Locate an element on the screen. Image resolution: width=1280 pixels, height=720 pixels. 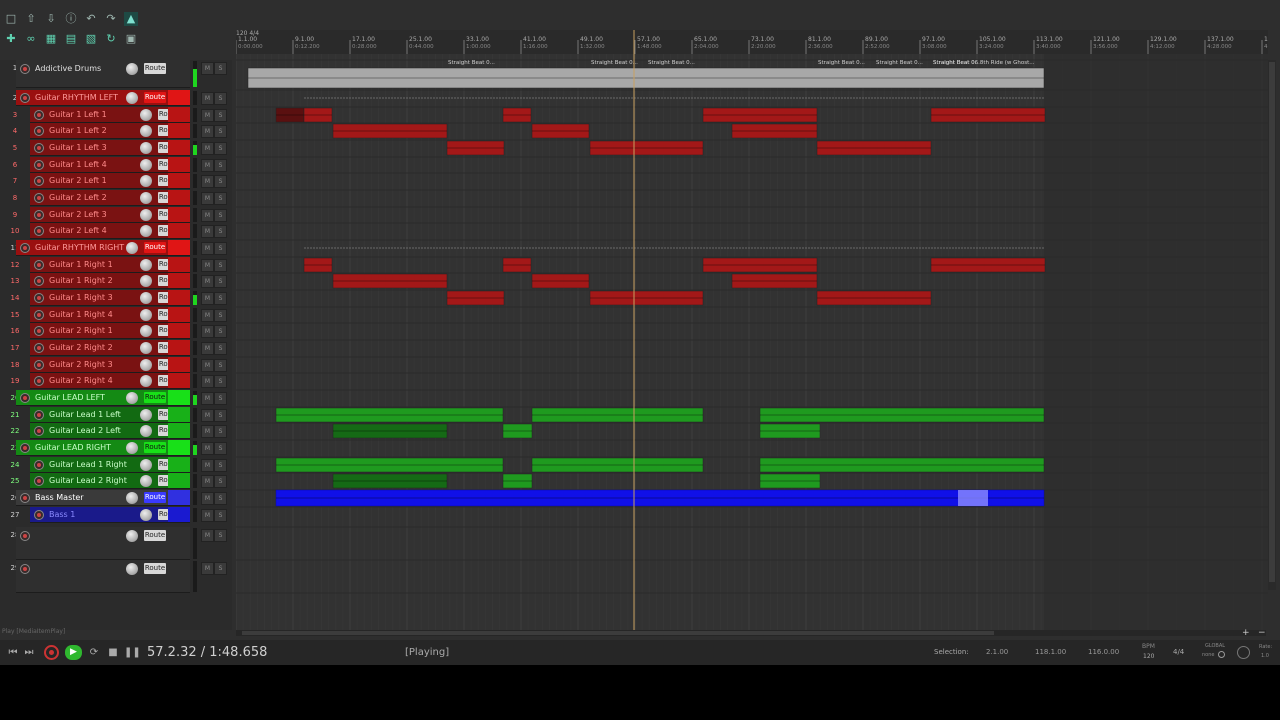
vertical-scrollbar is located at coordinates (1272, 325).